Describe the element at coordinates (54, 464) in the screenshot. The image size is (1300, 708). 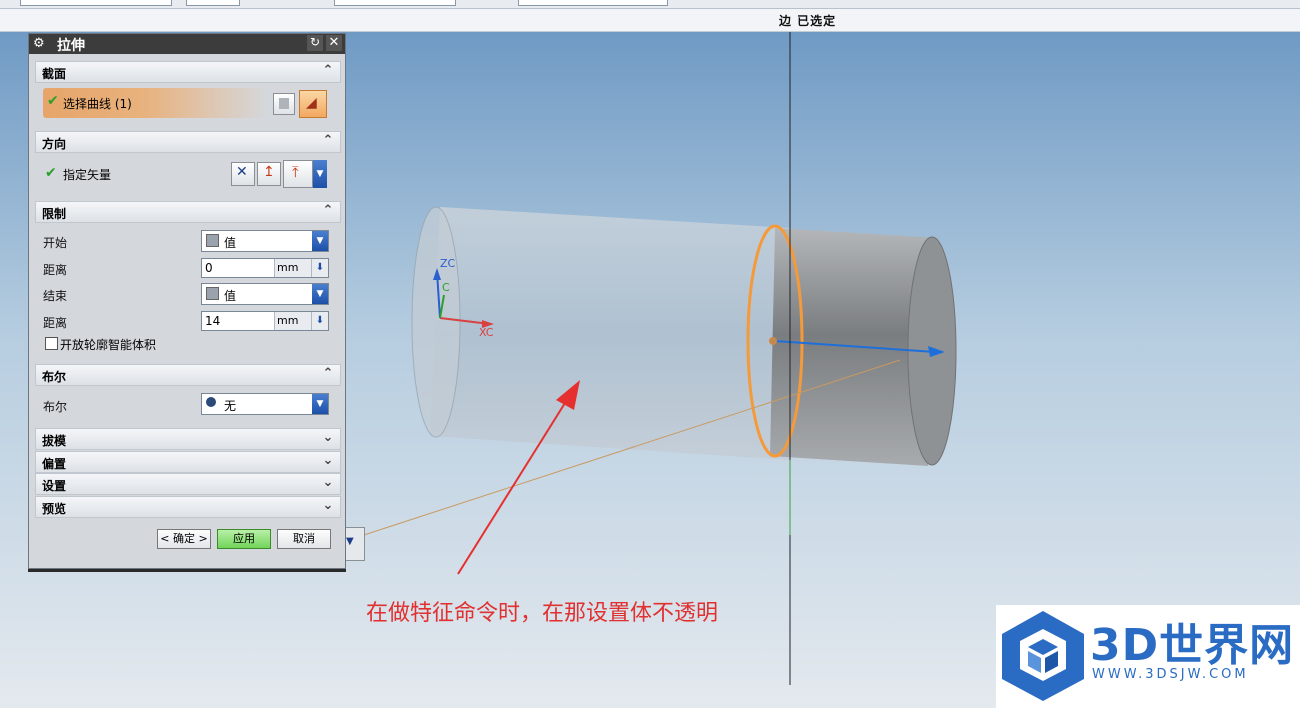
I see `offset-label: 偏置` at that location.